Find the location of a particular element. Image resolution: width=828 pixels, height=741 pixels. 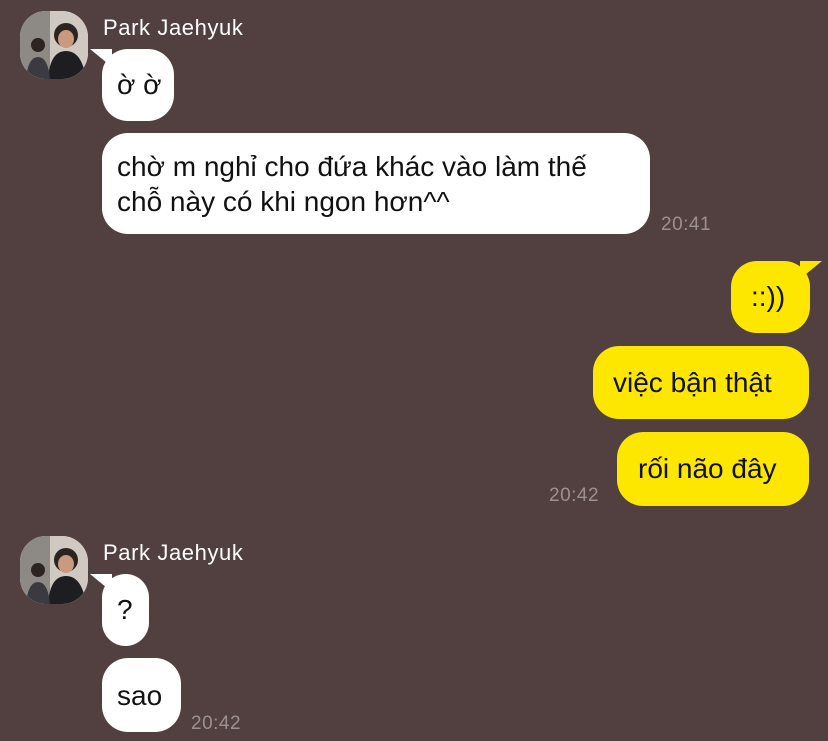

message-timestamp: 20:41 is located at coordinates (686, 224).